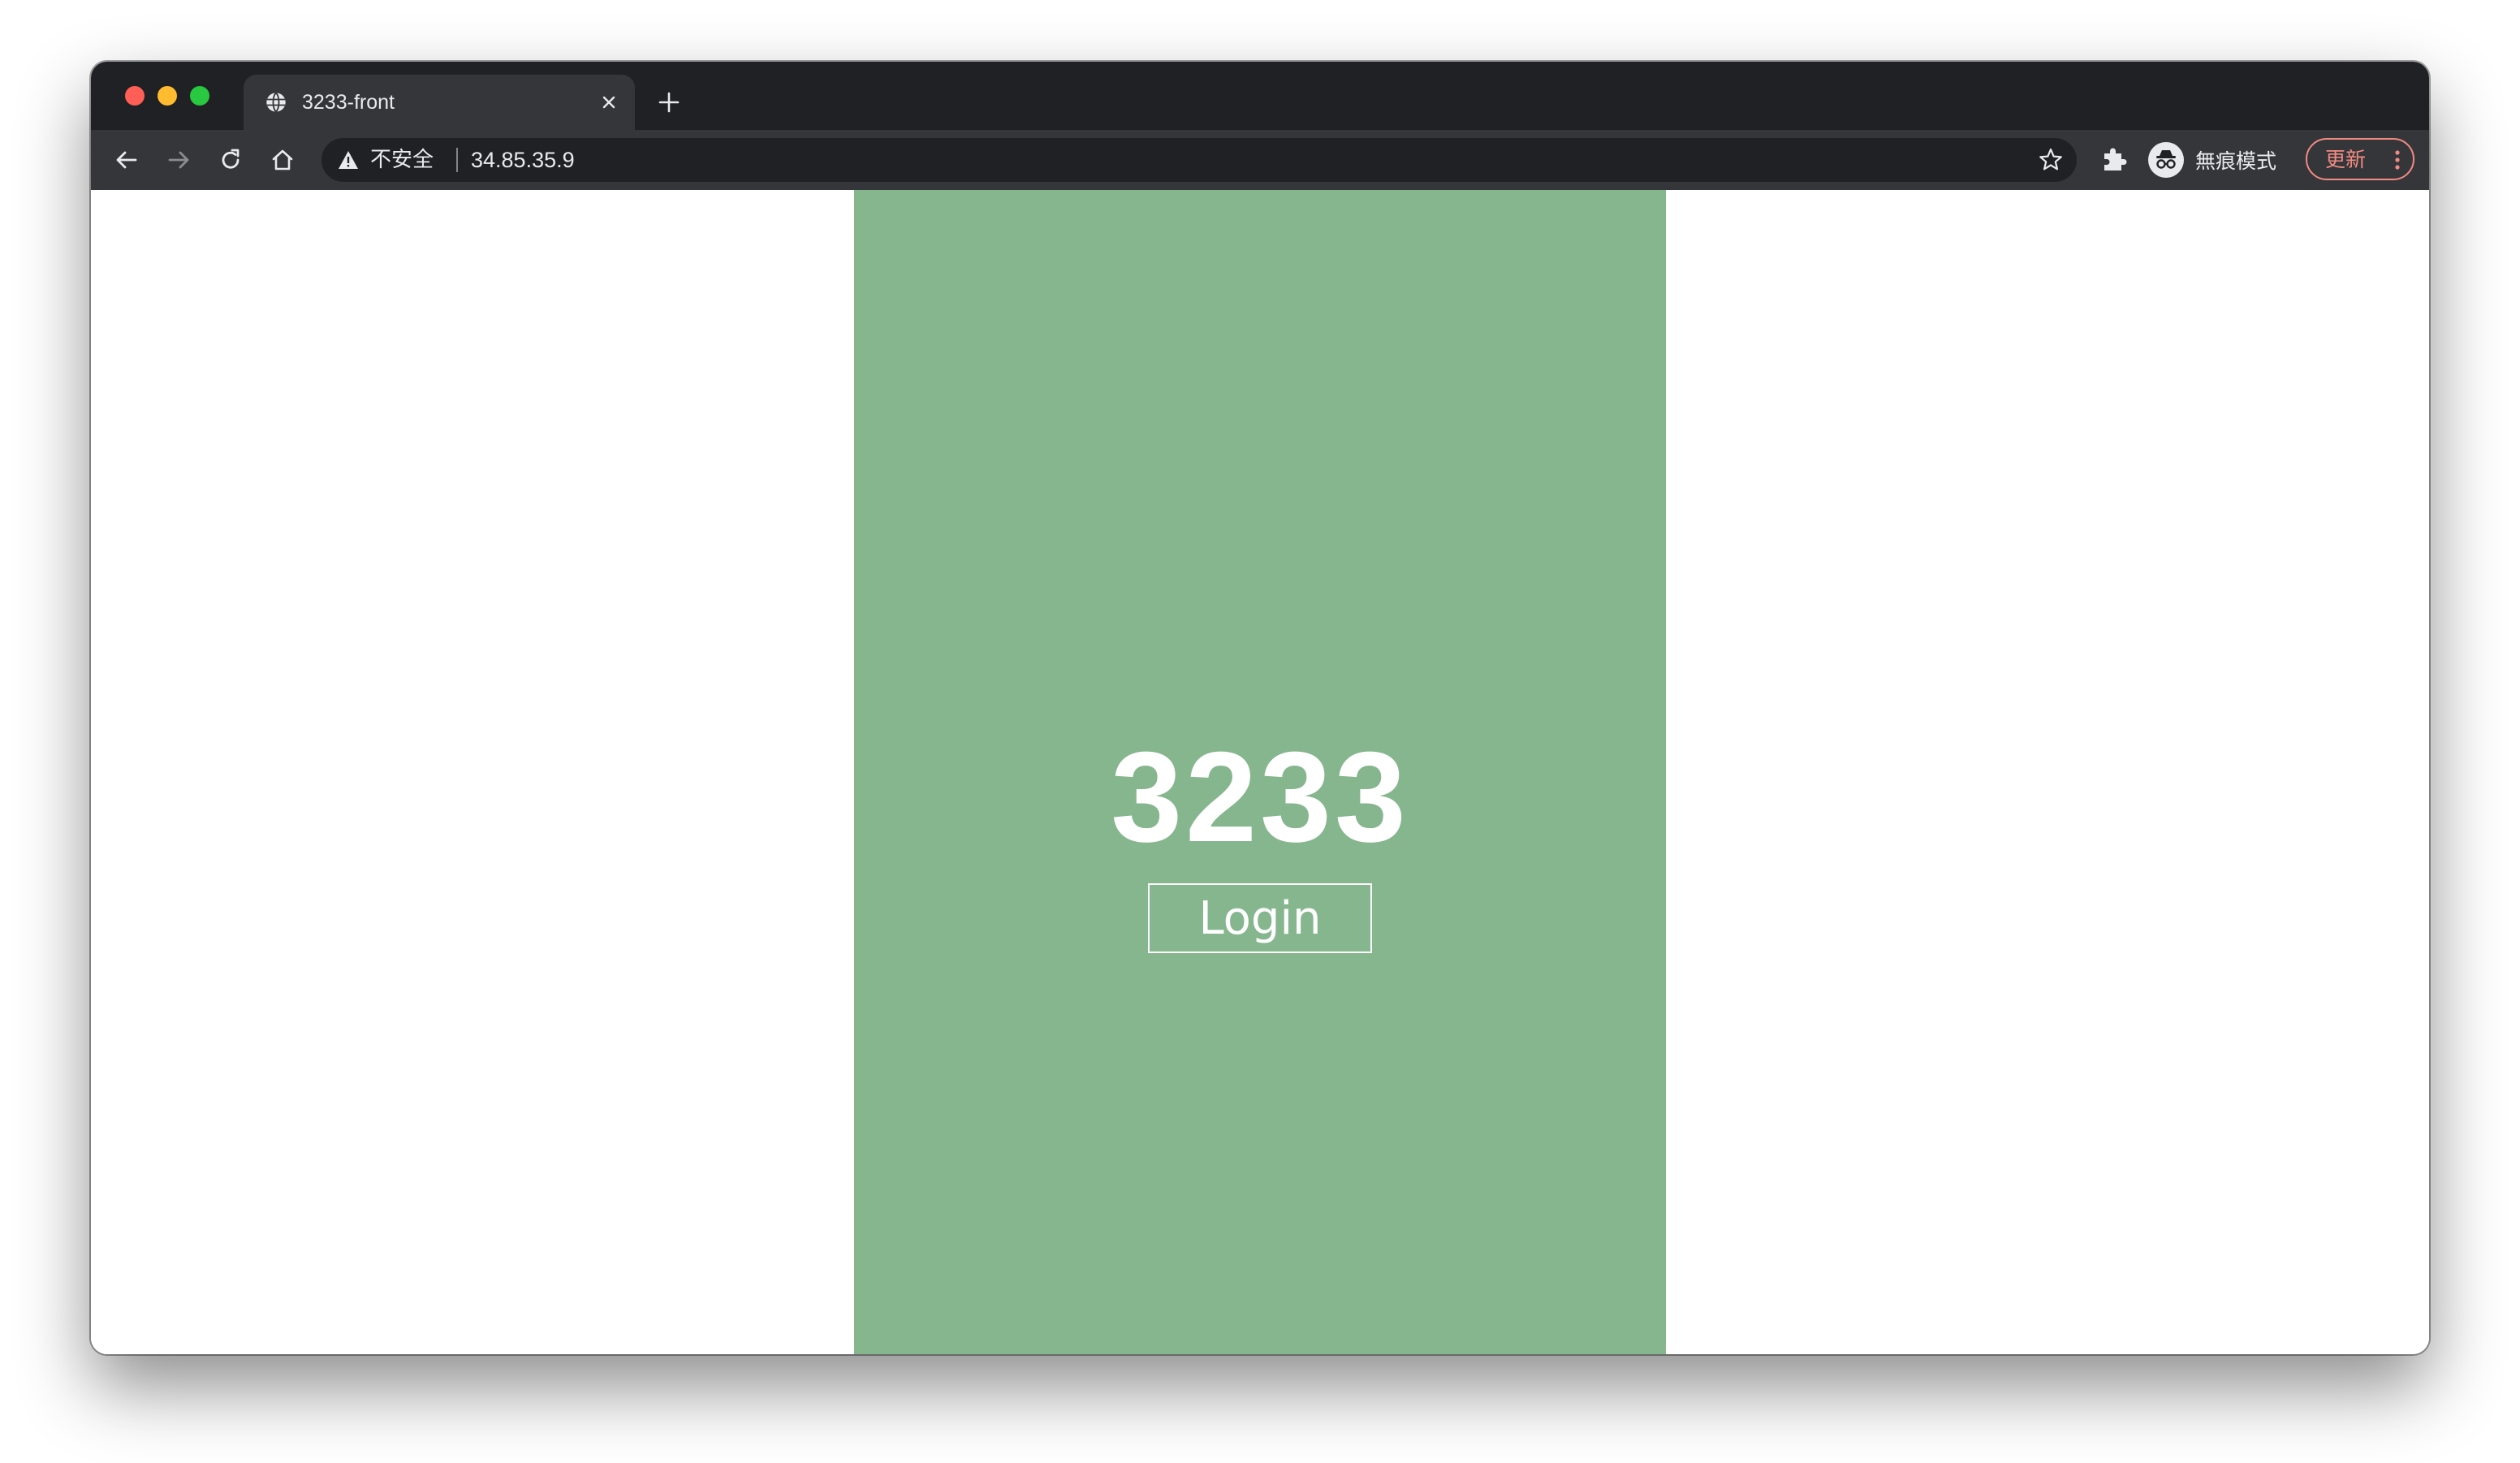  What do you see at coordinates (2397, 160) in the screenshot?
I see `kebab-menu-icon` at bounding box center [2397, 160].